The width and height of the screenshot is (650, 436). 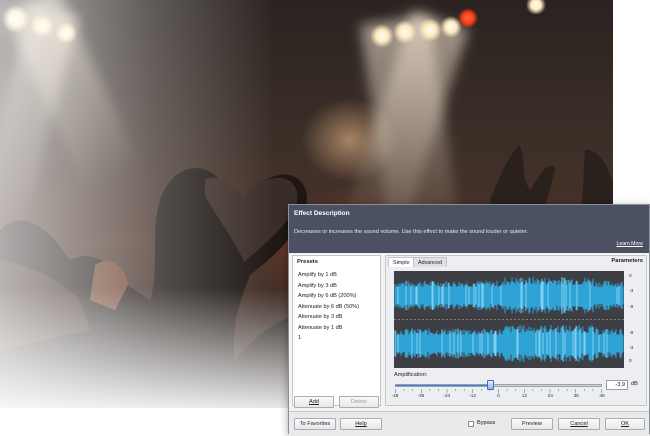 What do you see at coordinates (307, 262) in the screenshot?
I see `presets-header: Presets` at bounding box center [307, 262].